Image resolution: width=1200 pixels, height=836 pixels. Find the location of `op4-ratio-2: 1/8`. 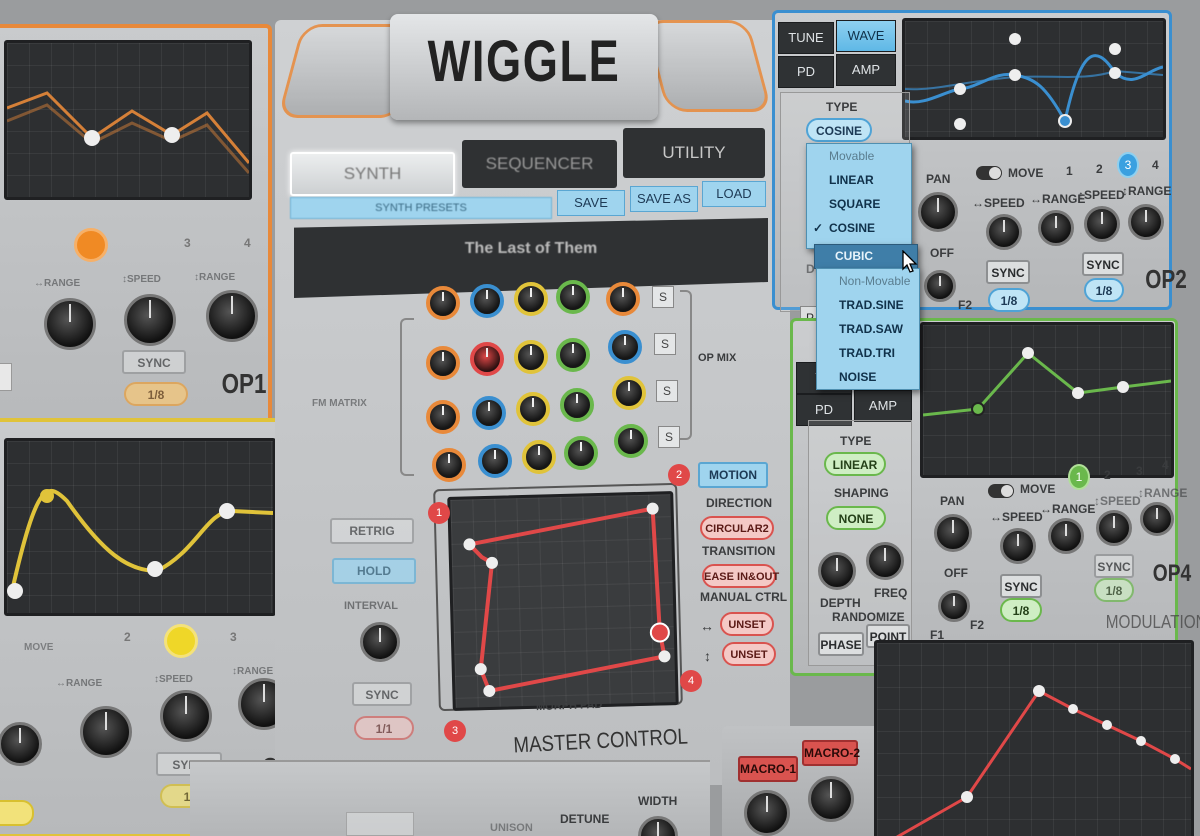

op4-ratio-2: 1/8 is located at coordinates (1114, 590).